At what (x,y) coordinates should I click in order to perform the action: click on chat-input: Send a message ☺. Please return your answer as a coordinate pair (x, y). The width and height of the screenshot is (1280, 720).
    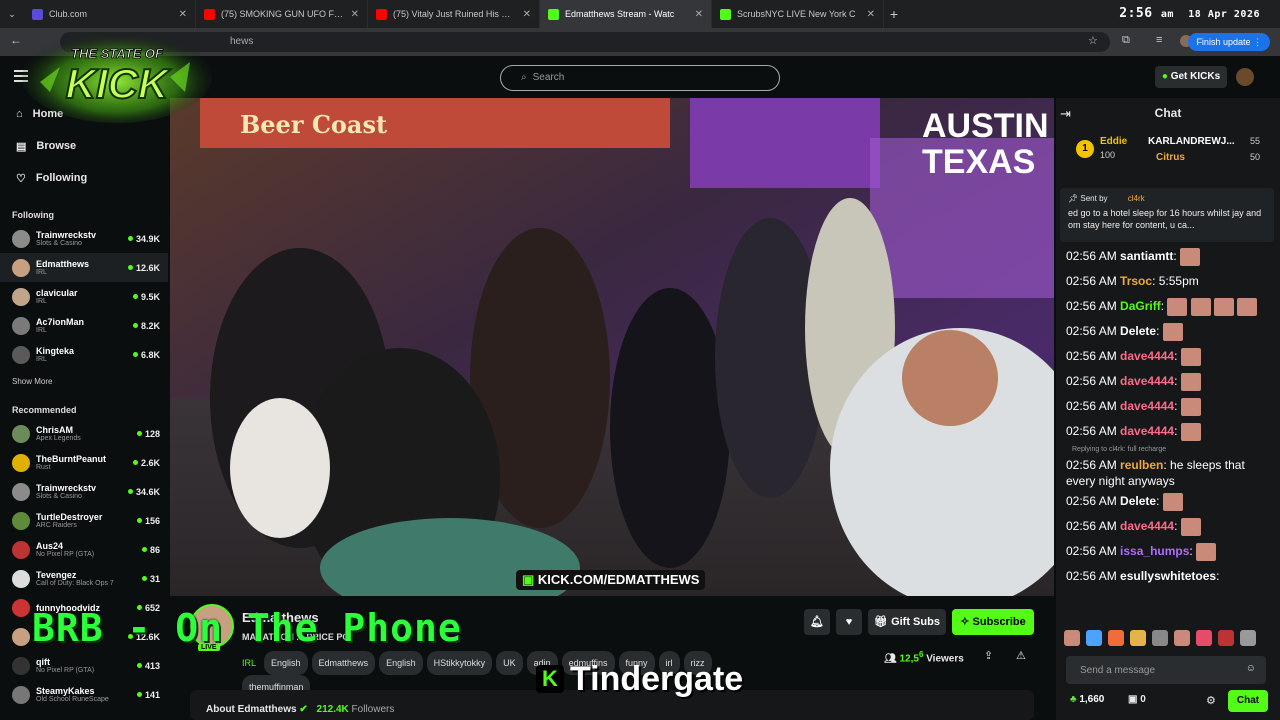
    Looking at the image, I should click on (1166, 670).